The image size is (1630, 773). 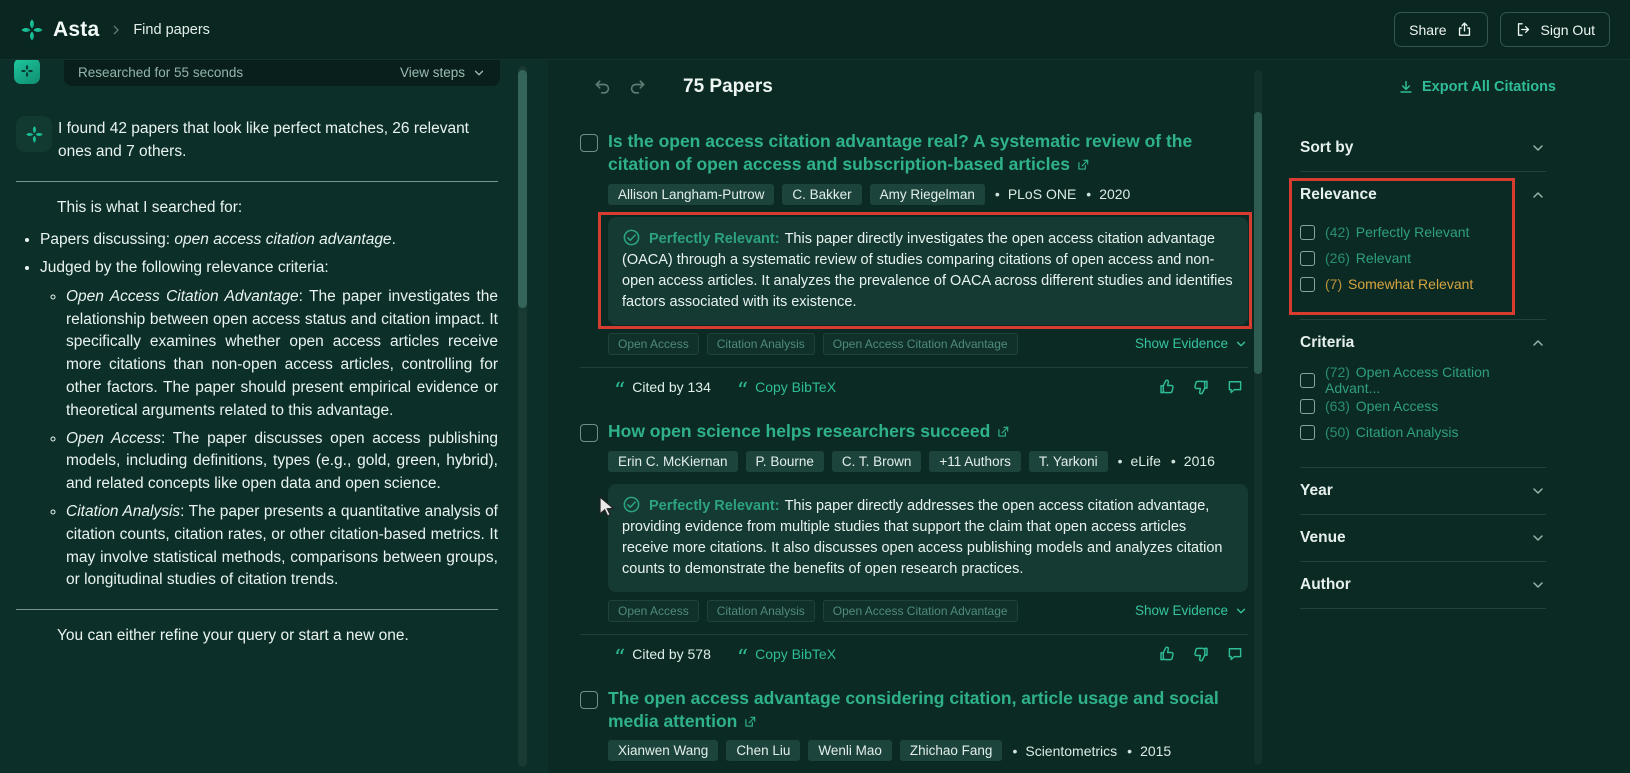 What do you see at coordinates (1423, 538) in the screenshot?
I see `venue-filter-header: Venue` at bounding box center [1423, 538].